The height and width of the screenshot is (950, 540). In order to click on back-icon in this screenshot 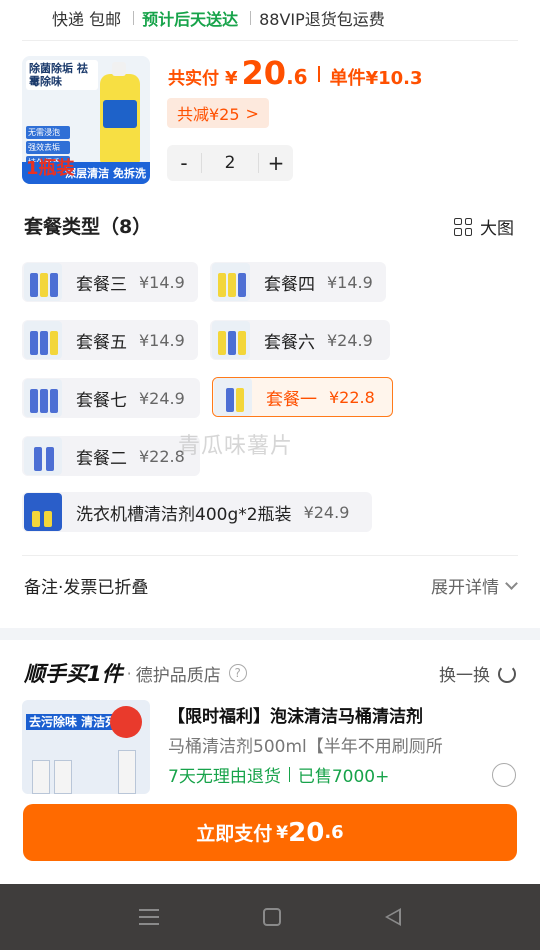, I will do `click(393, 917)`.